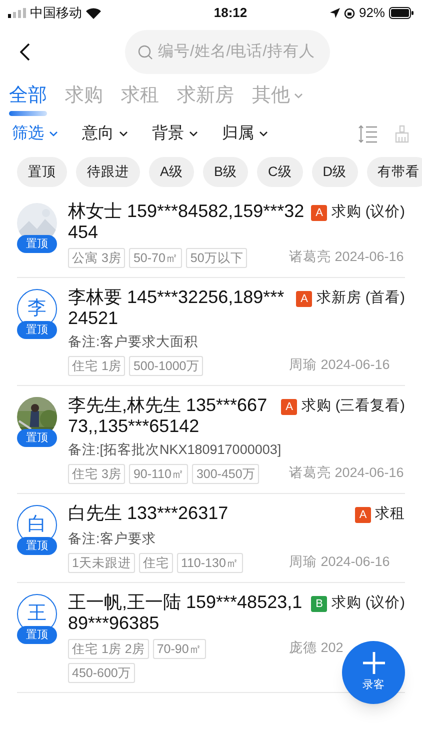 Image resolution: width=422 pixels, height=750 pixels. I want to click on property-tag: 90-110㎡, so click(158, 474).